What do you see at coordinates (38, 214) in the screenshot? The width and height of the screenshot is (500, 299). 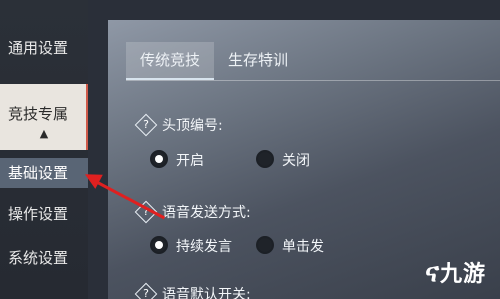 I see `sidebar-item-label: 操作设置` at bounding box center [38, 214].